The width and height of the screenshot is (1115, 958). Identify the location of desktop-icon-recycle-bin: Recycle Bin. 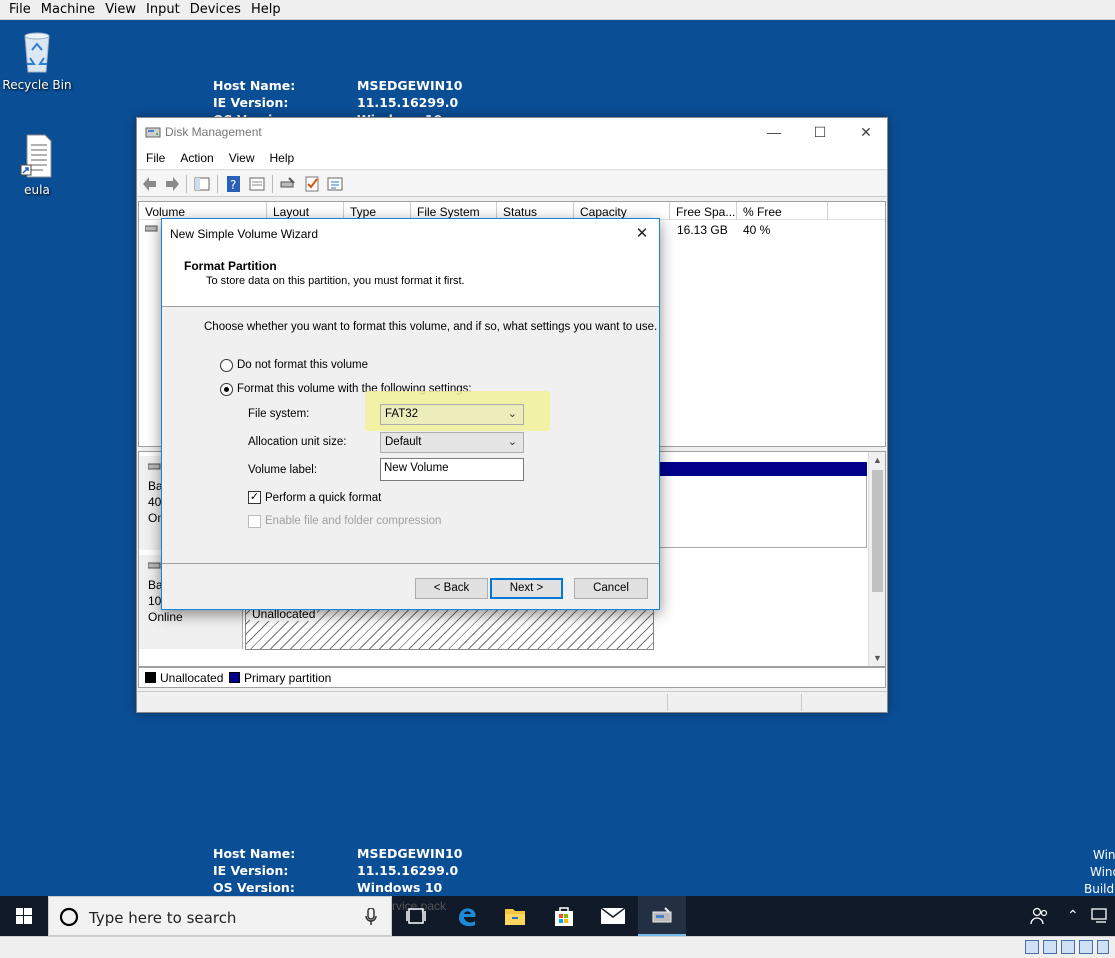
(37, 60).